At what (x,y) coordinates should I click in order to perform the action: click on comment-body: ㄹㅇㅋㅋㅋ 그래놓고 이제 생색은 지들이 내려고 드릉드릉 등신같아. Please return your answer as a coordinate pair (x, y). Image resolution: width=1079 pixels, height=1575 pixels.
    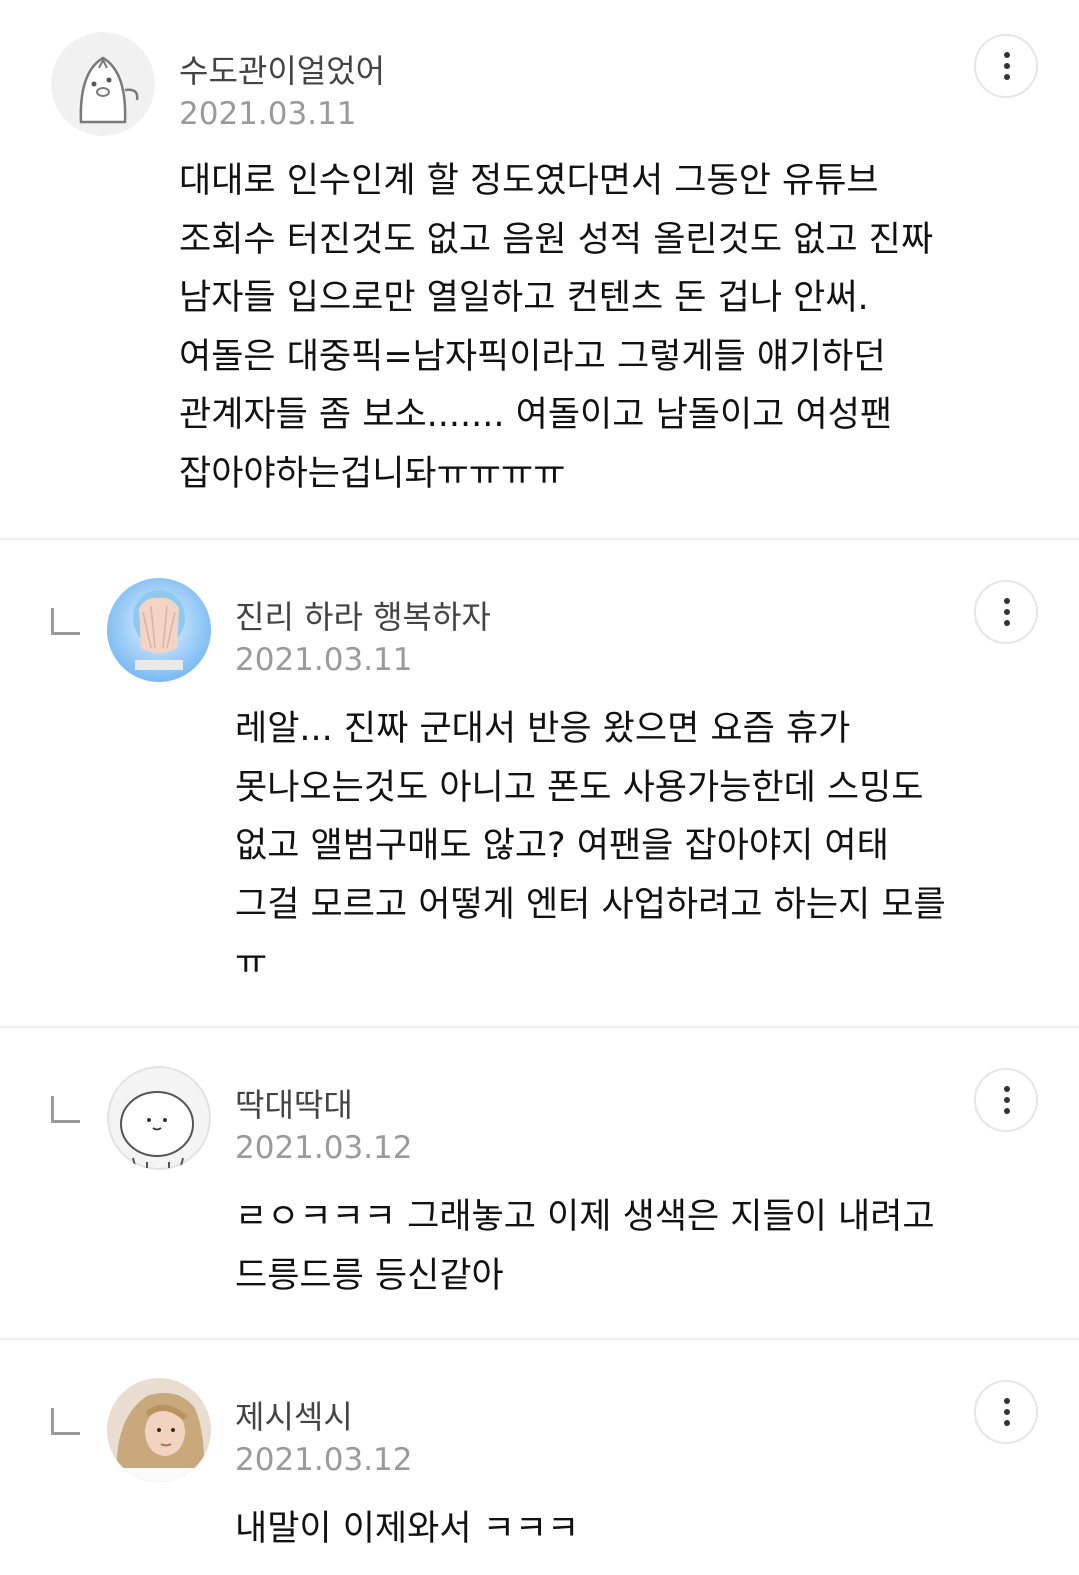
    Looking at the image, I should click on (585, 1246).